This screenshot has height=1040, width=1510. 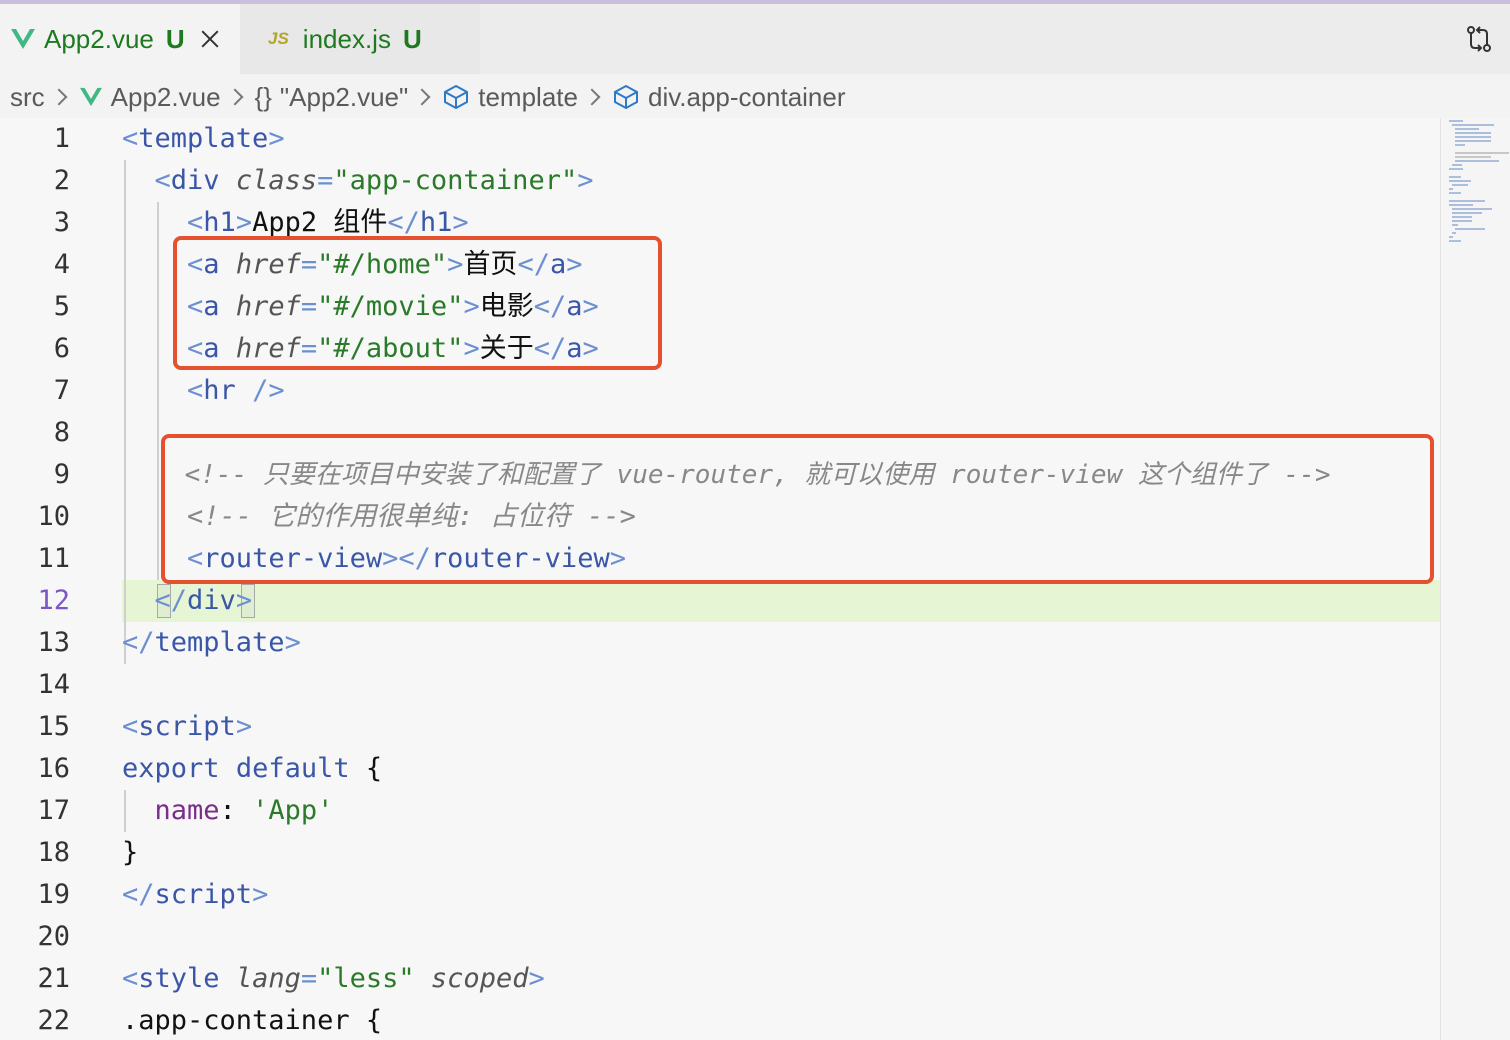 I want to click on close-icon, so click(x=210, y=39).